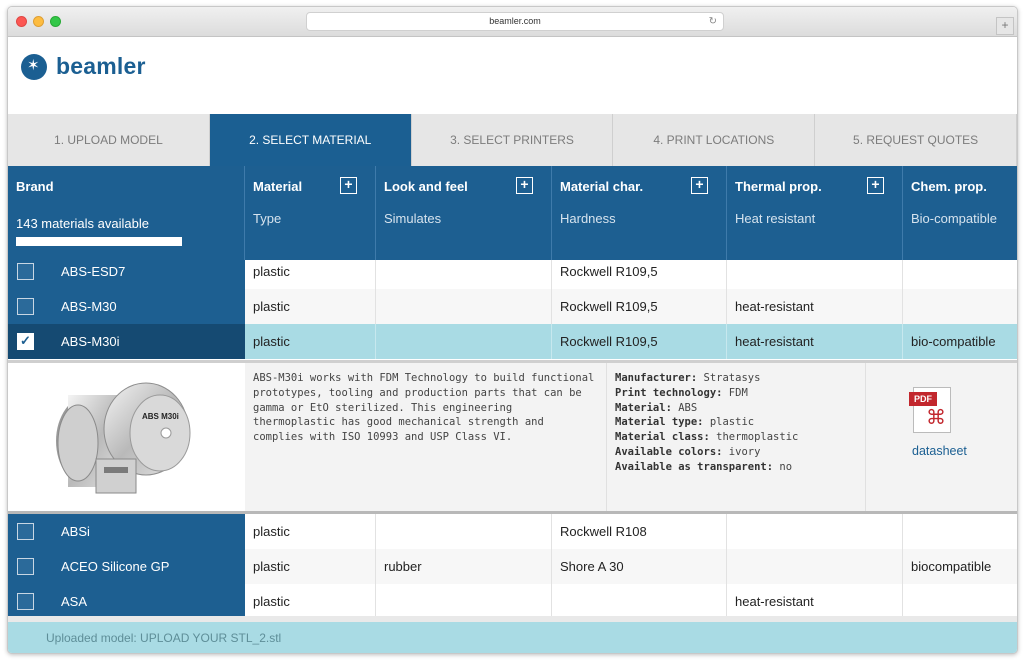  I want to click on minimize-window-button, so click(38, 21).